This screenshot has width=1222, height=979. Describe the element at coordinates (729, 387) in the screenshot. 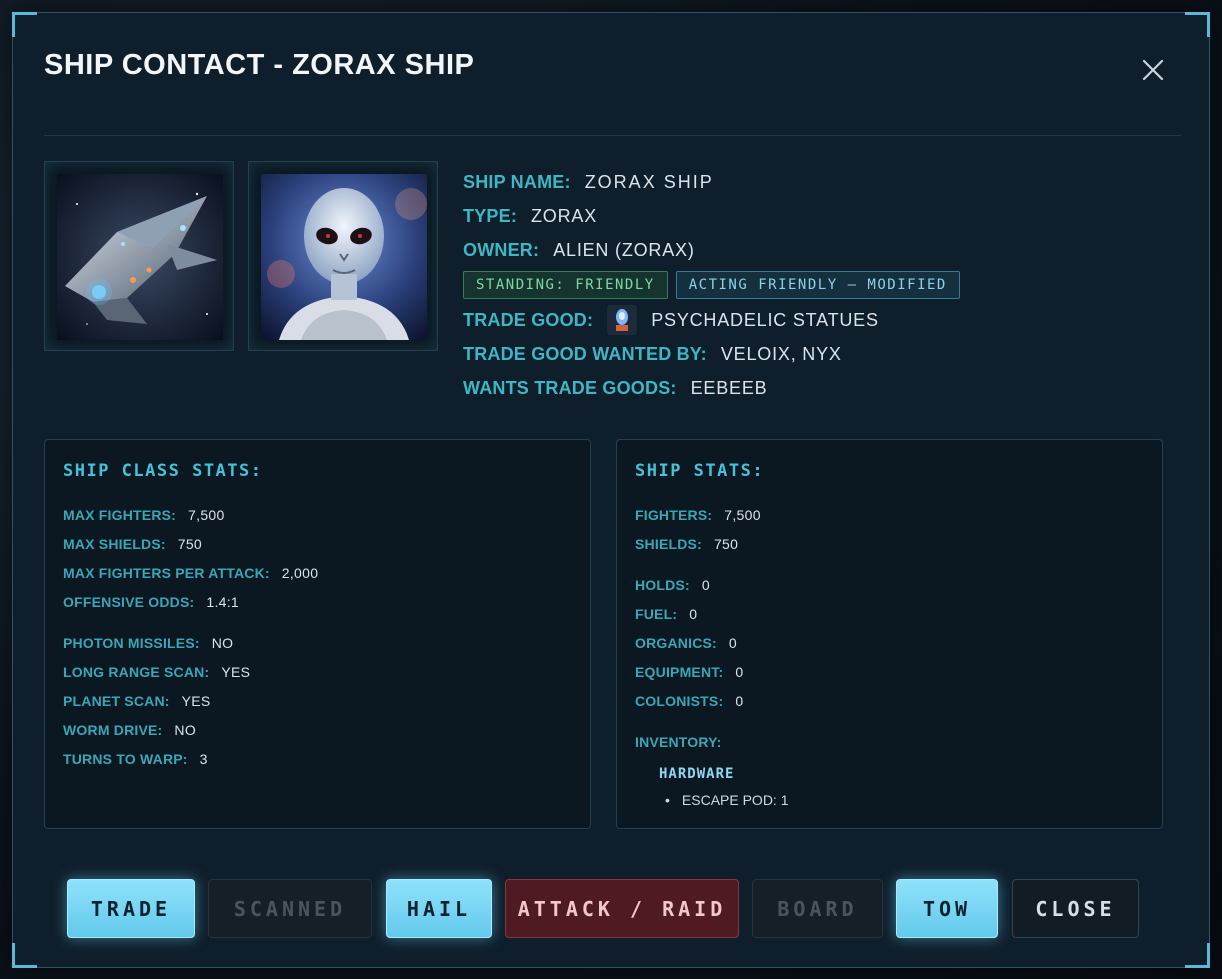

I see `wants-trade-goods-value: EEBEEB` at that location.